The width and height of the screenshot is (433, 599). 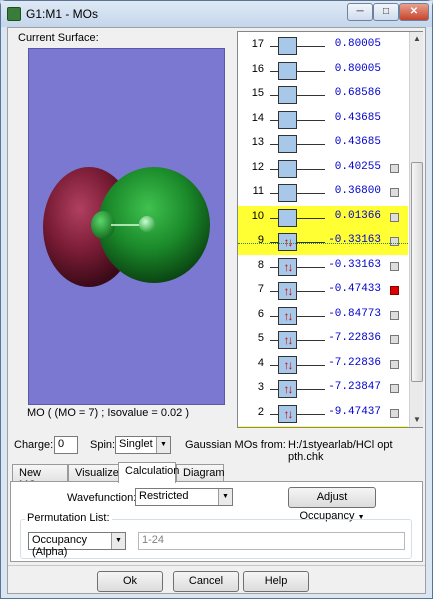 What do you see at coordinates (414, 12) in the screenshot?
I see `close-button: ✕` at bounding box center [414, 12].